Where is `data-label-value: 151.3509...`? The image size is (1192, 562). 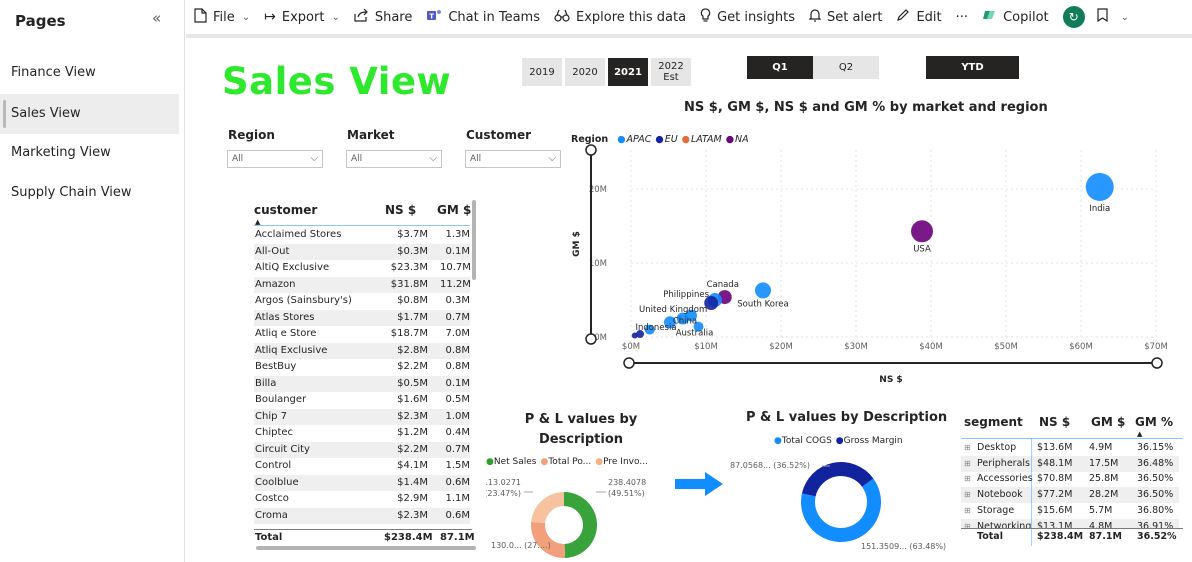
data-label-value: 151.3509... is located at coordinates (884, 546).